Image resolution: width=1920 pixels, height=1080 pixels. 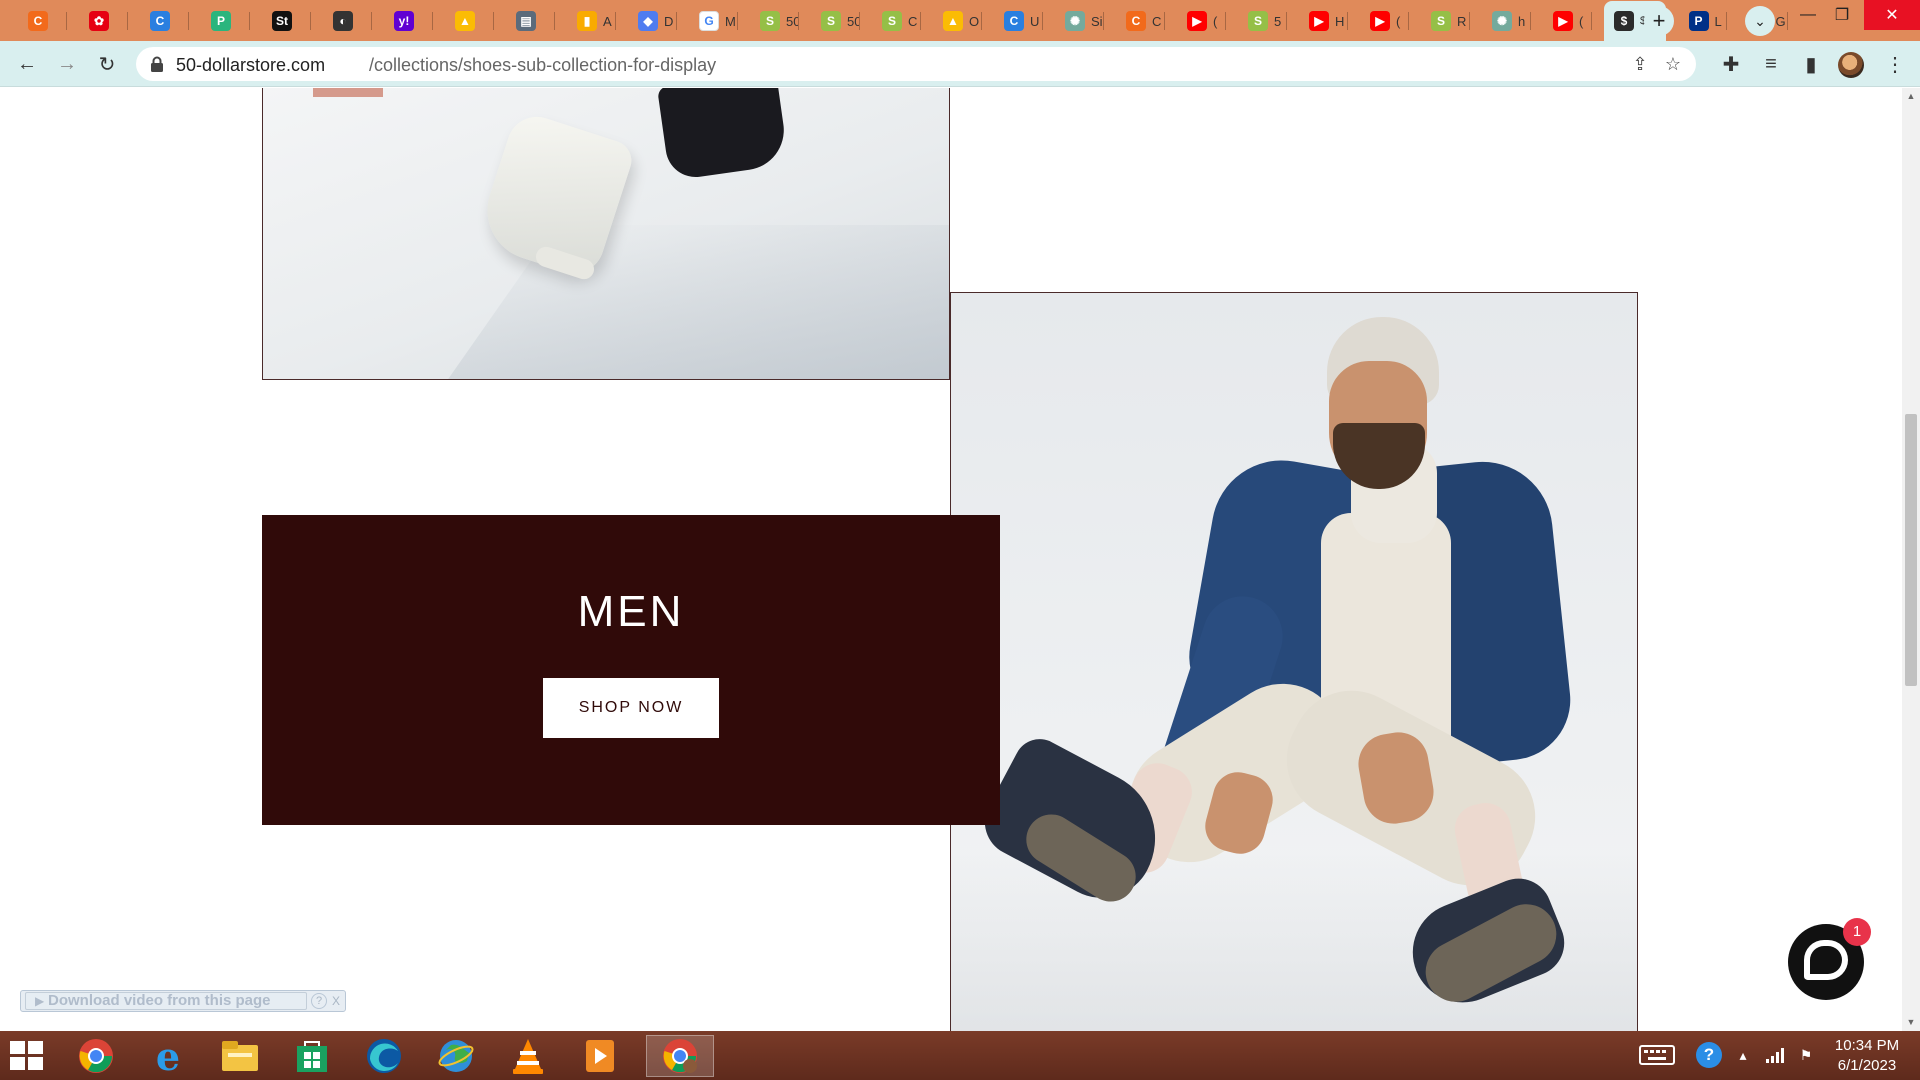 I want to click on browser-tab: SR, so click(x=1445, y=21).